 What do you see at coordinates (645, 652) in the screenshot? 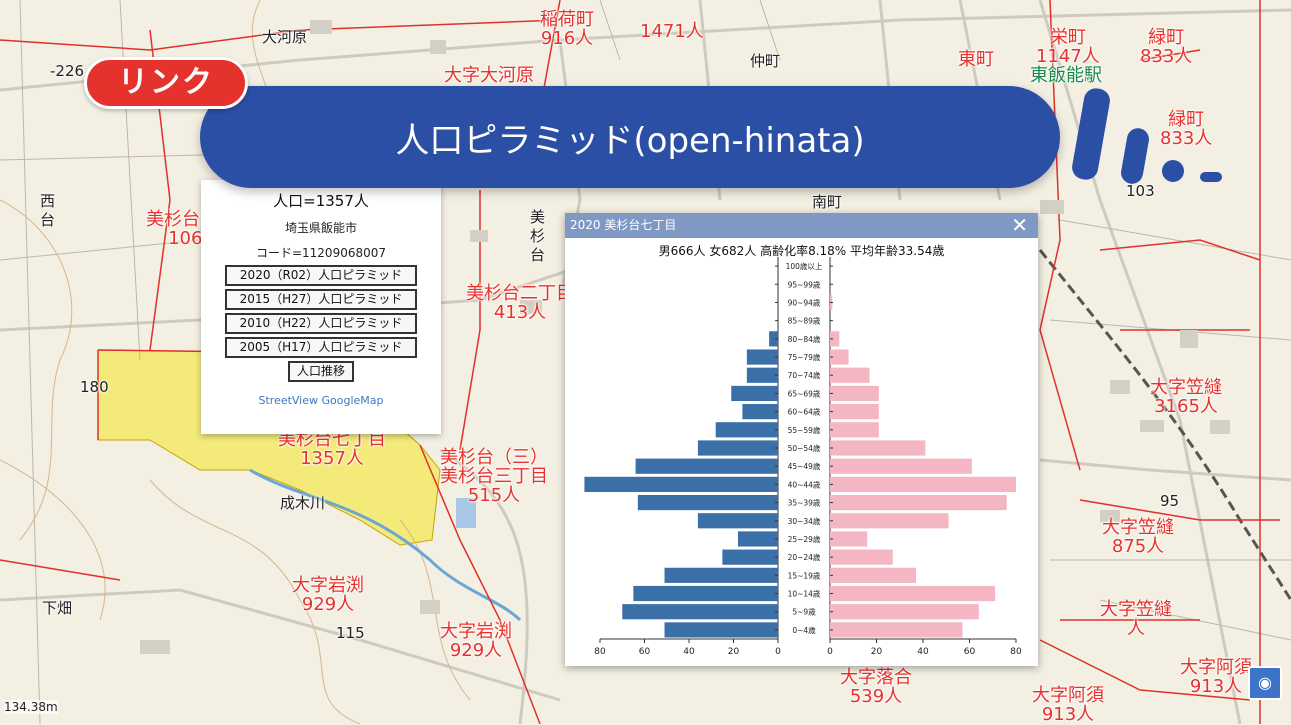
I see `x-tick-label: 60` at bounding box center [645, 652].